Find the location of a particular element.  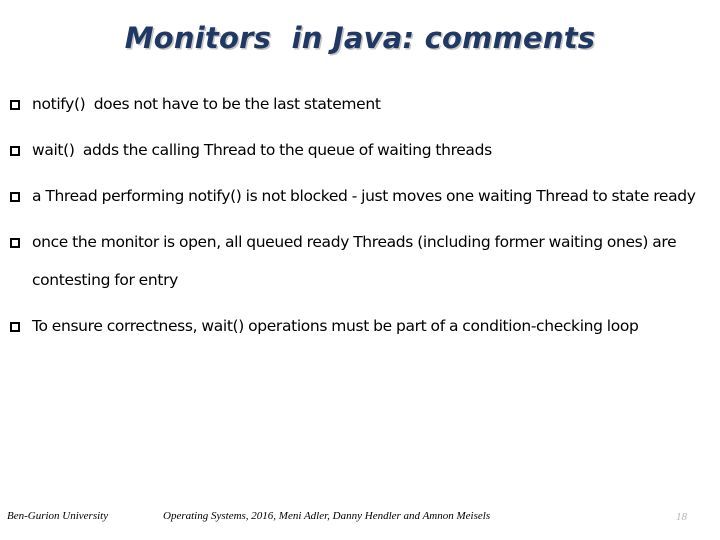

slide-number: 18 is located at coordinates (681, 517).